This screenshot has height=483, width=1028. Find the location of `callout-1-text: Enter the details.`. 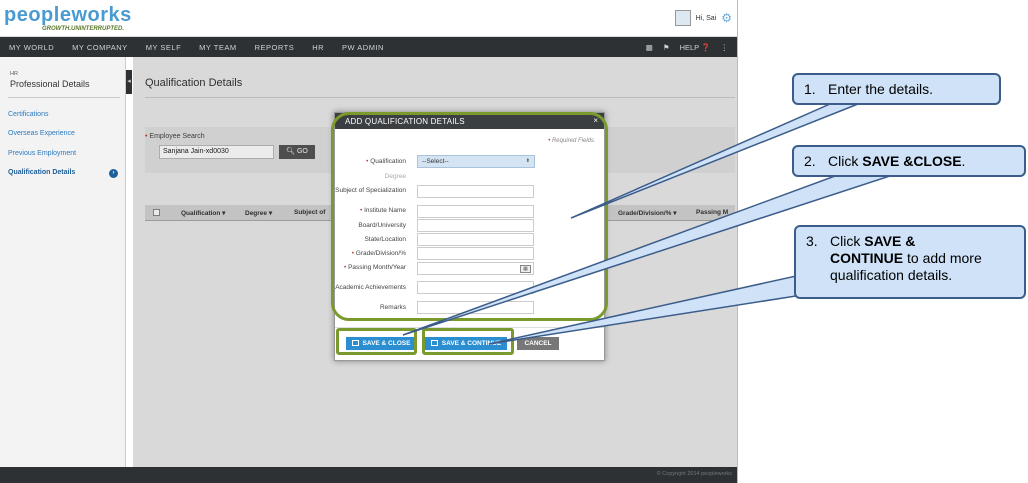

callout-1-text: Enter the details. is located at coordinates (881, 89).